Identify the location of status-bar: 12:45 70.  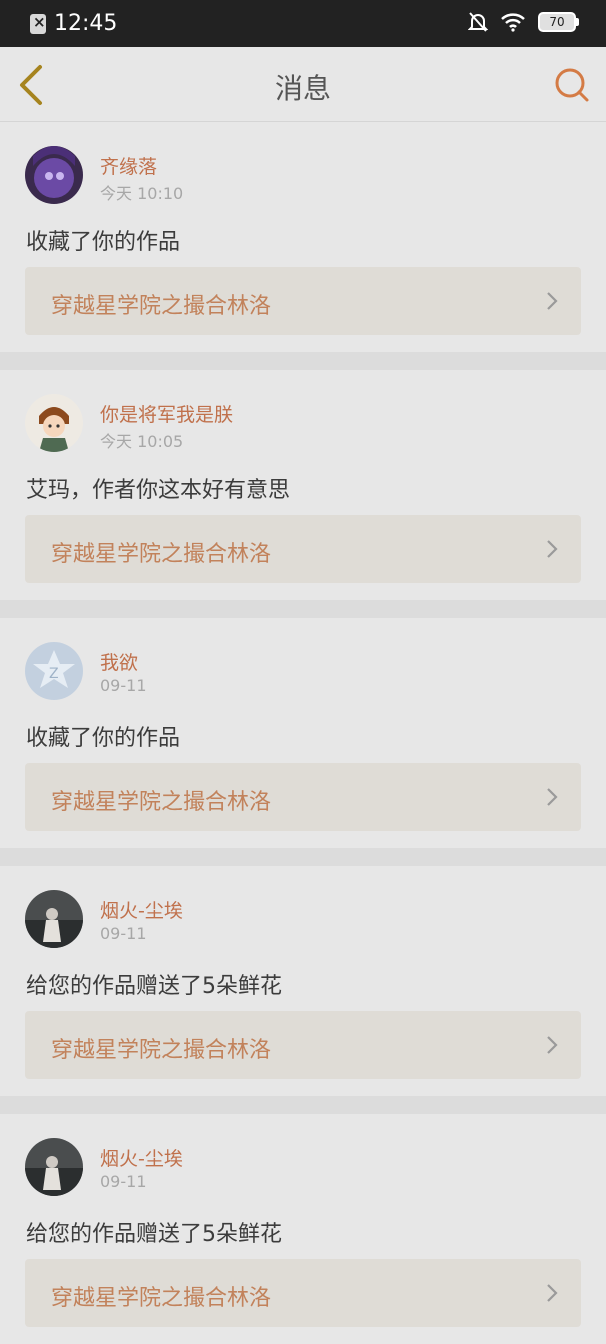
(303, 23).